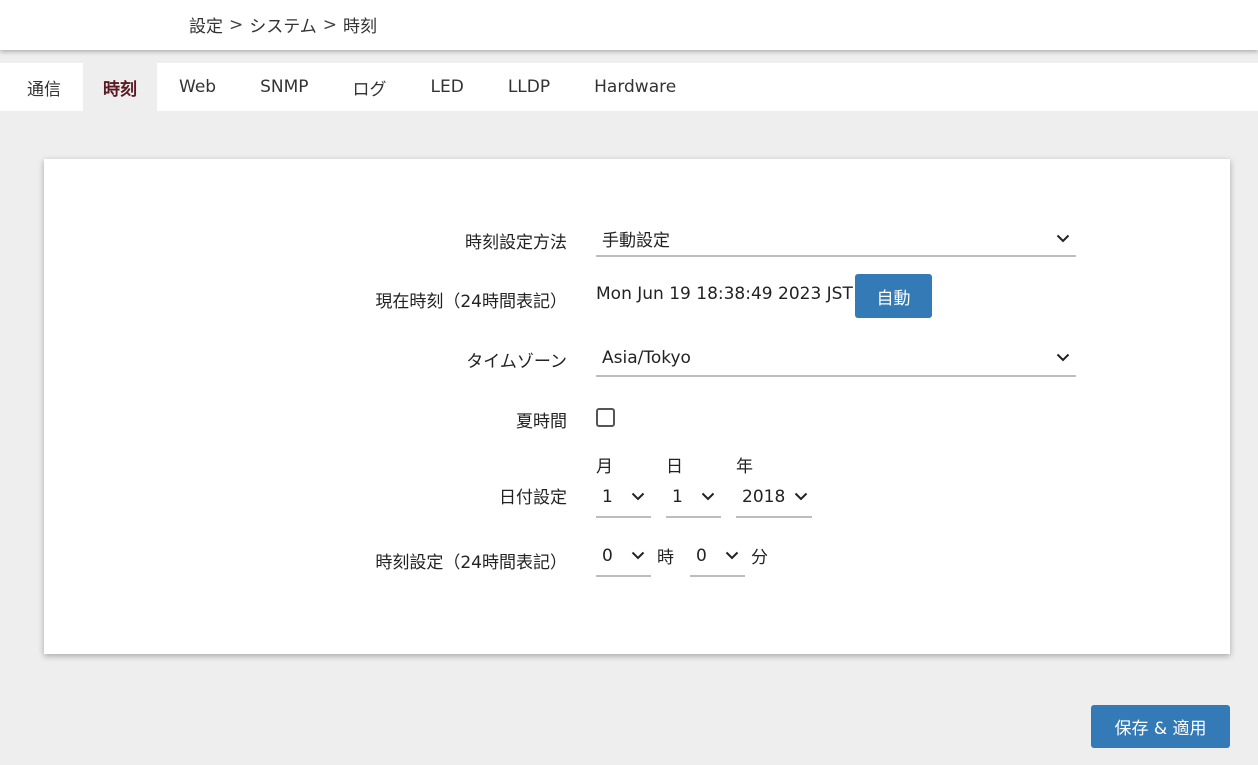 This screenshot has width=1258, height=765. I want to click on current-time-label: 現在時刻（24時間表記）, so click(471, 302).